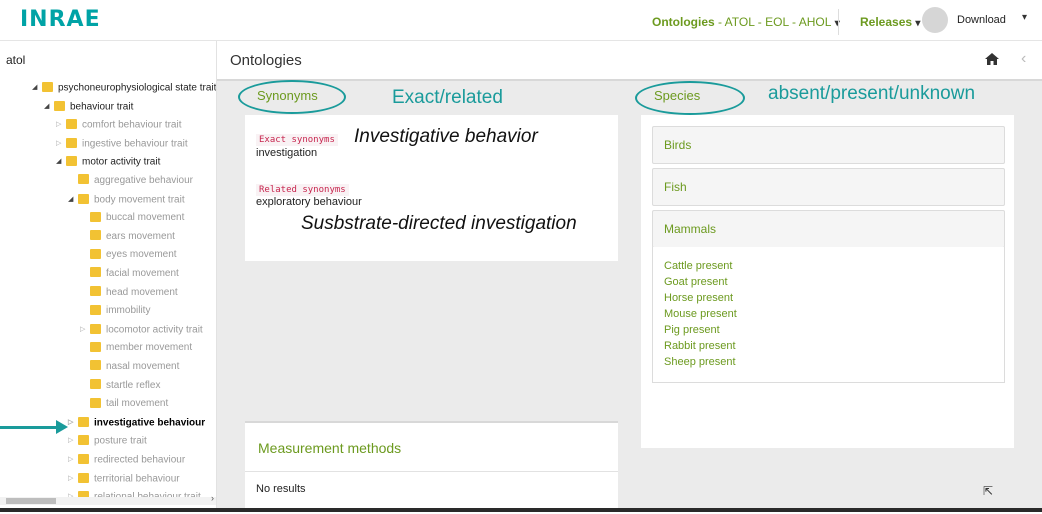  Describe the element at coordinates (115, 311) in the screenshot. I see `tree-item: immobility` at that location.